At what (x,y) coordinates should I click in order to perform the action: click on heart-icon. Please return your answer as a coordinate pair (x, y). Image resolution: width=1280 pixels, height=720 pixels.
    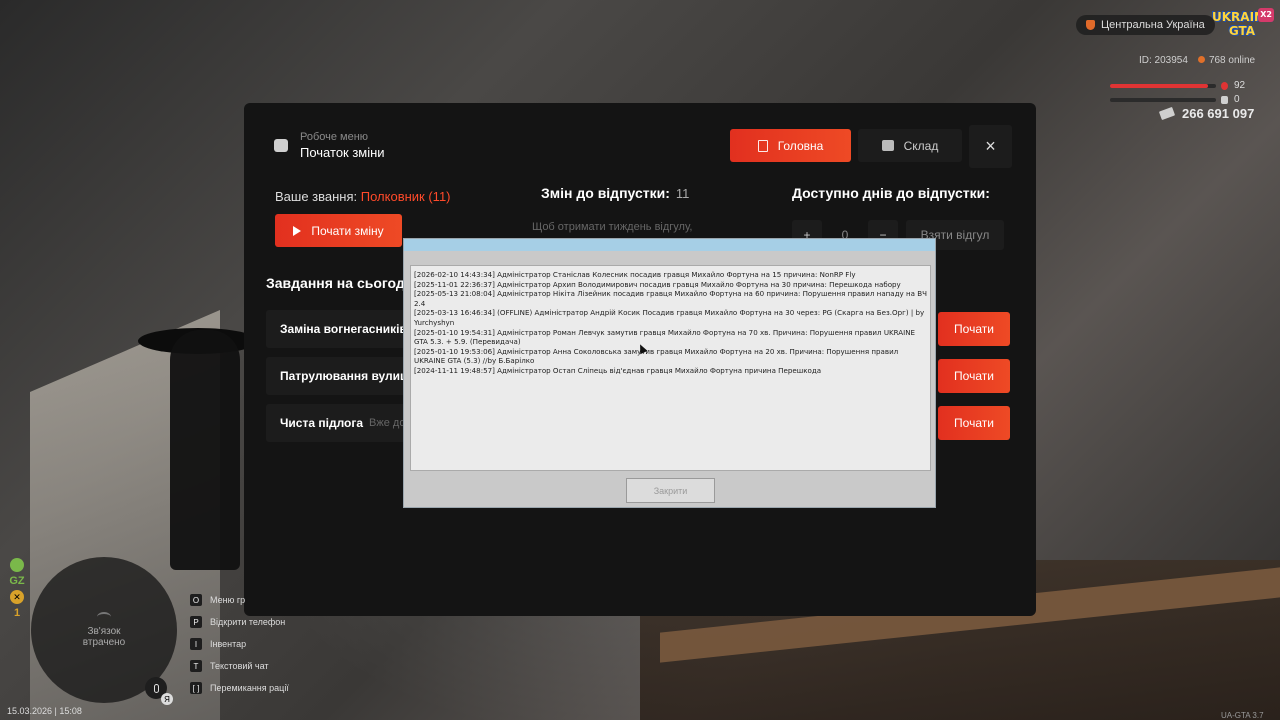
    Looking at the image, I should click on (1224, 86).